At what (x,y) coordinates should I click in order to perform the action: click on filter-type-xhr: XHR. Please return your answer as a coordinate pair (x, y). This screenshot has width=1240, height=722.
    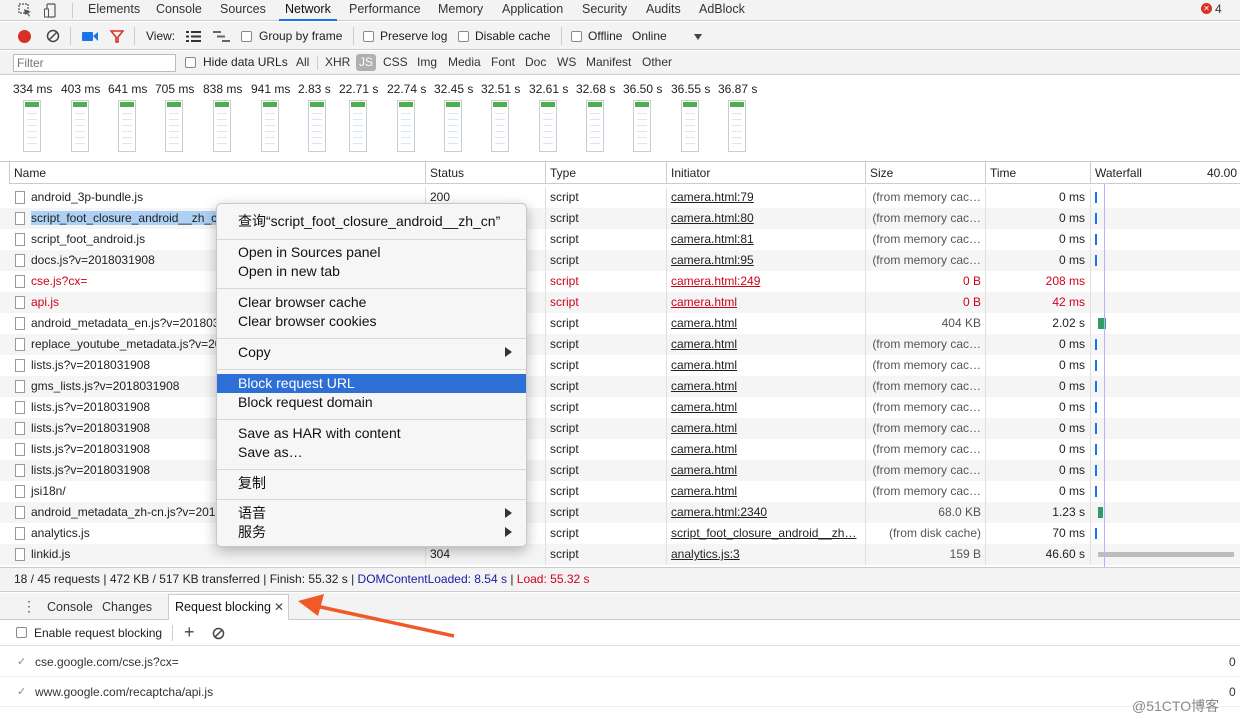
    Looking at the image, I should click on (337, 62).